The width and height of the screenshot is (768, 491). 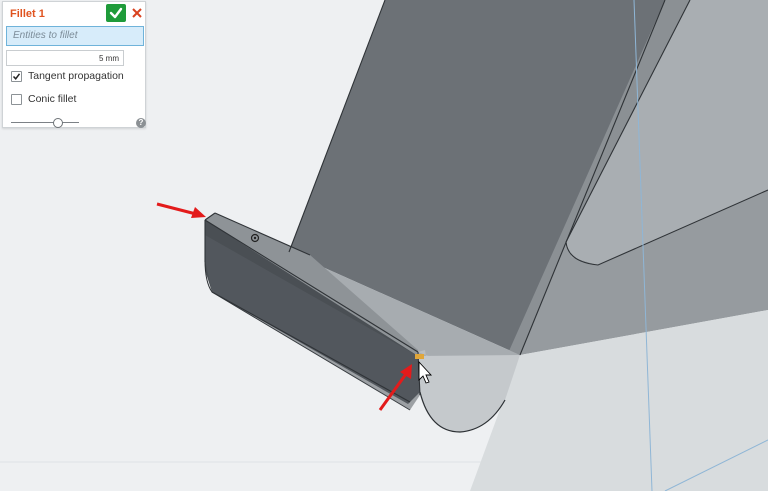 What do you see at coordinates (141, 123) in the screenshot?
I see `help-icon: ?` at bounding box center [141, 123].